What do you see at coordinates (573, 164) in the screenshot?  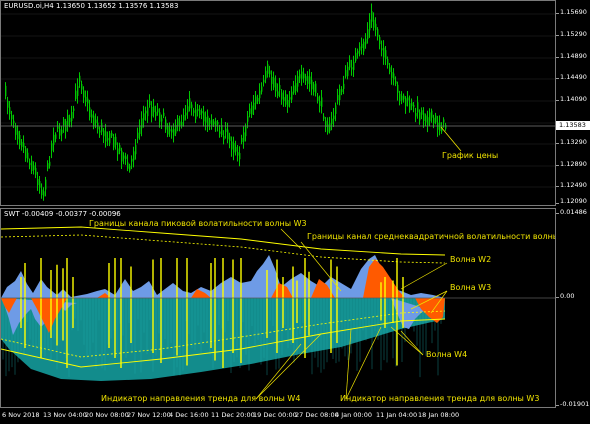 I see `price-tick: 1.12890` at bounding box center [573, 164].